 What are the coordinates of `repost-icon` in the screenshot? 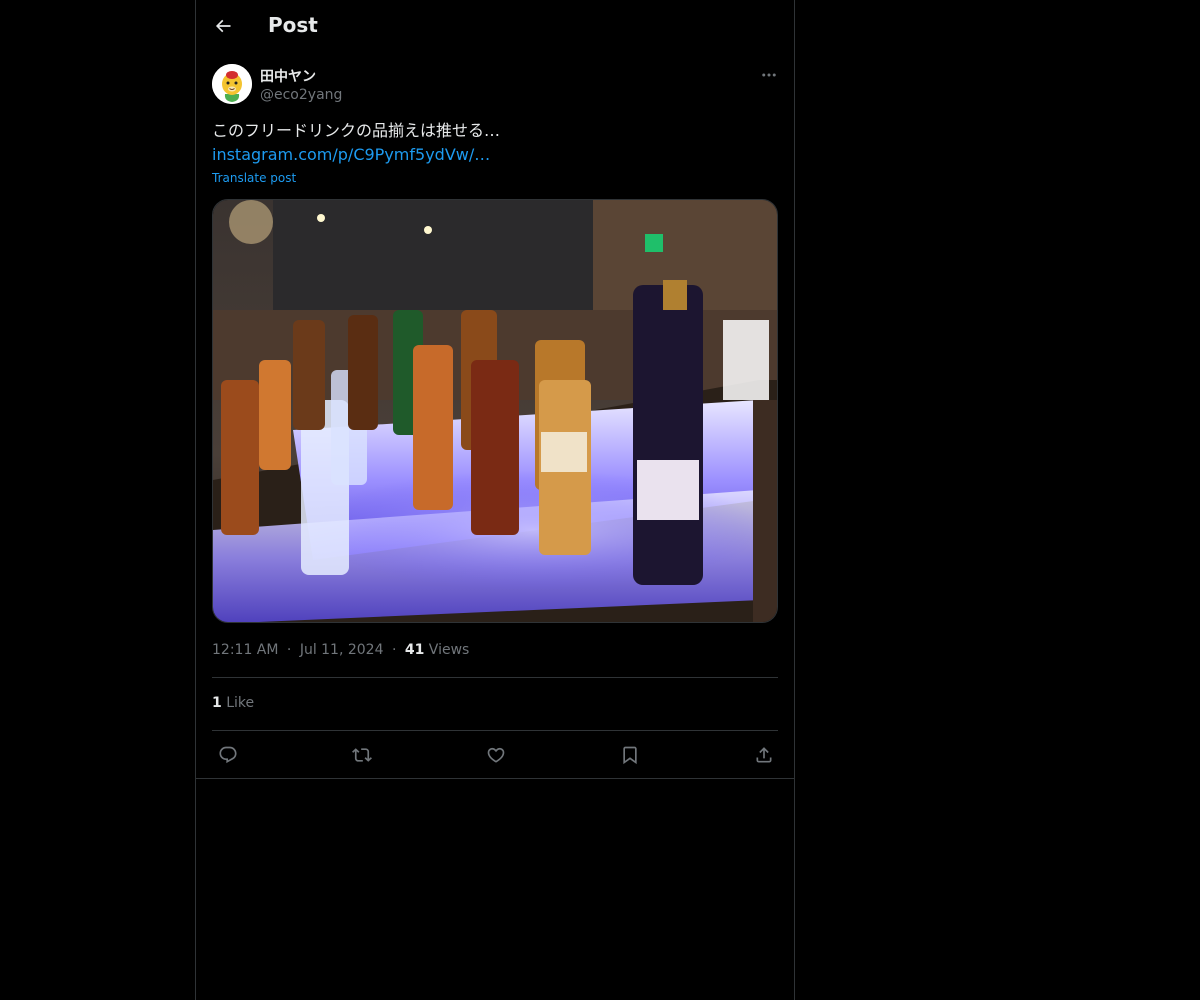 It's located at (362, 755).